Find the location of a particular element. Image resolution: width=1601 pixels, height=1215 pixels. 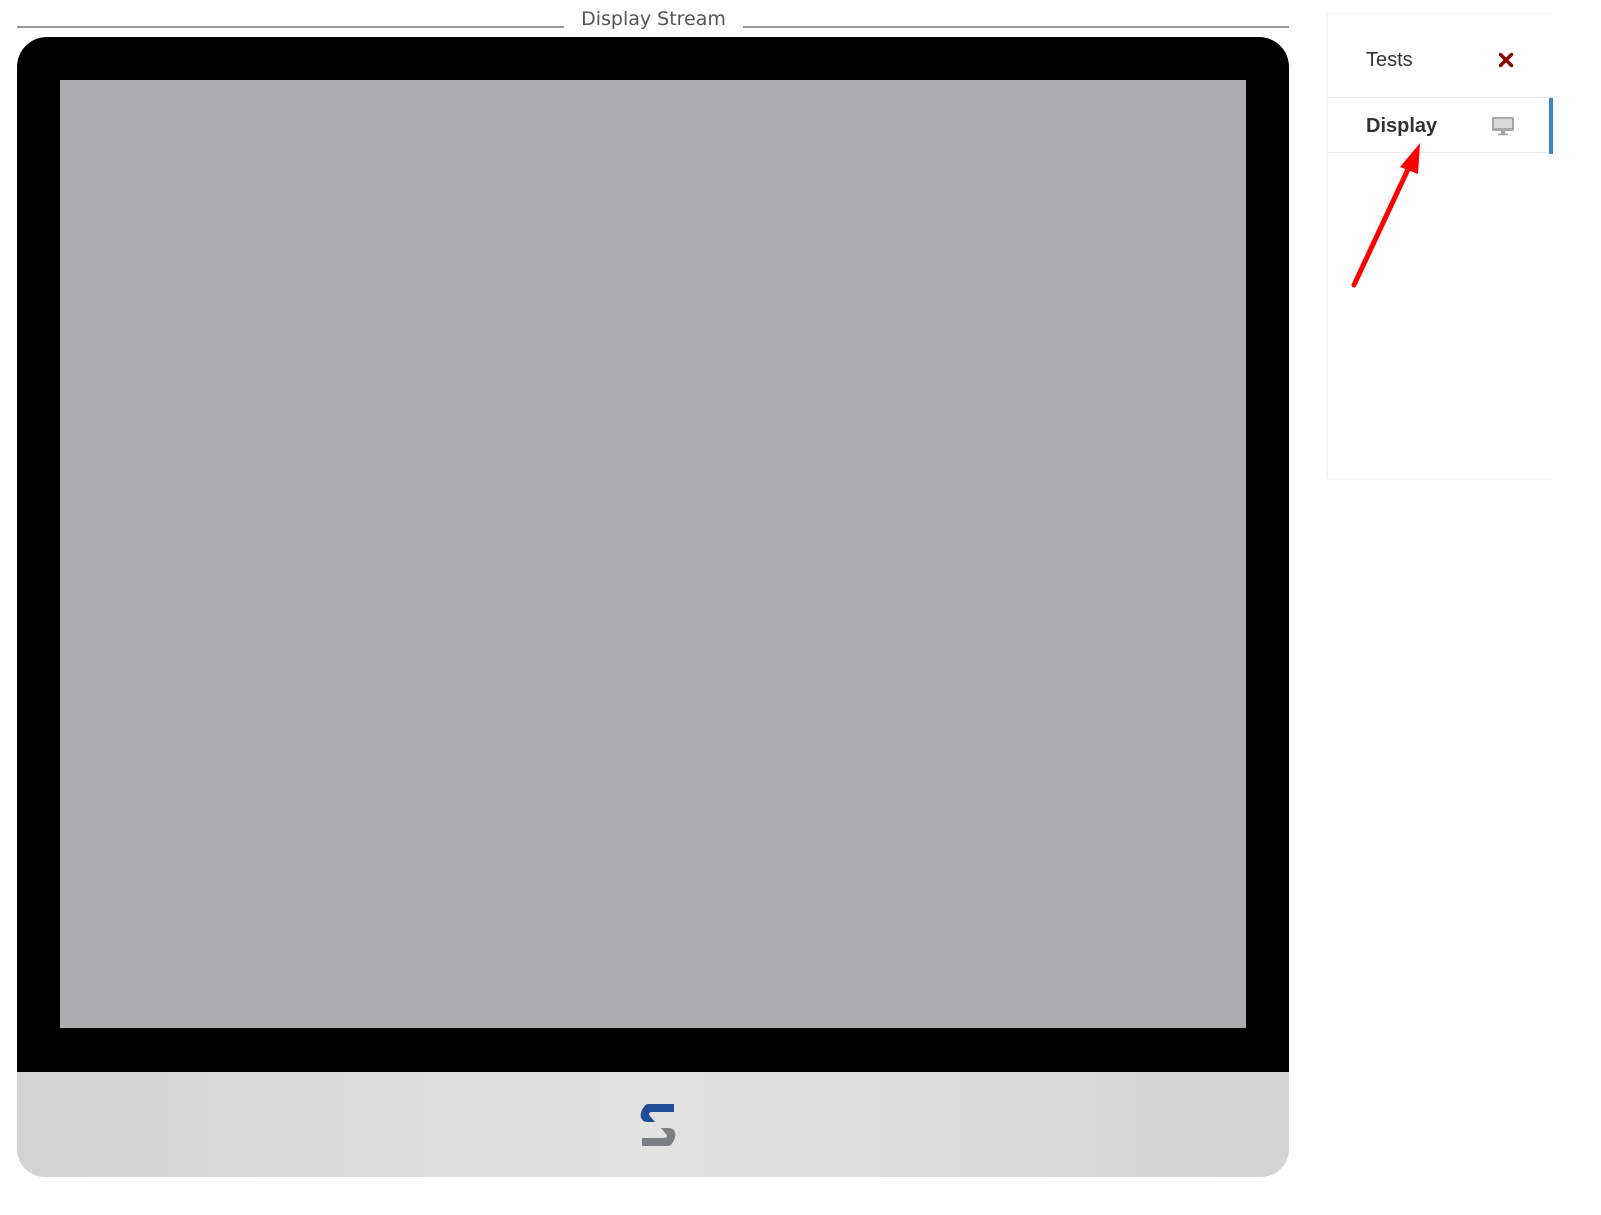

header-divider-right is located at coordinates (1016, 27).